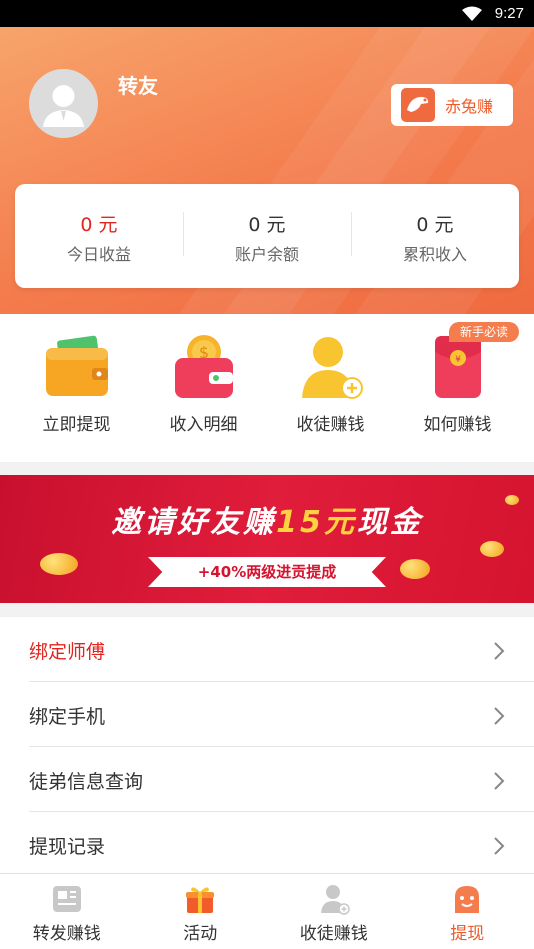 Image resolution: width=534 pixels, height=949 pixels. I want to click on quick-action-label: 立即提现, so click(76, 425).